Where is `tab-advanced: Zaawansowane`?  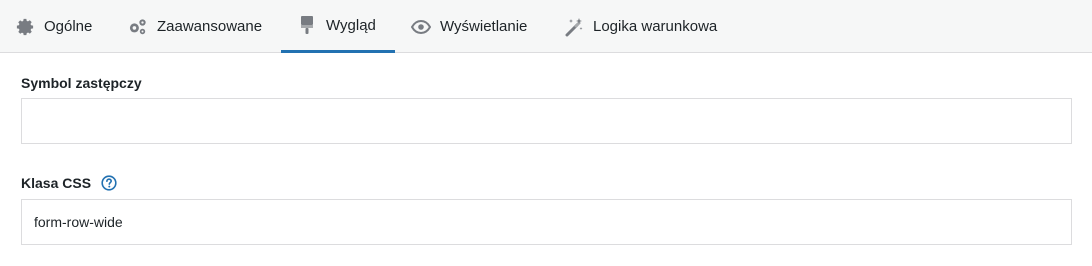 tab-advanced: Zaawansowane is located at coordinates (195, 26).